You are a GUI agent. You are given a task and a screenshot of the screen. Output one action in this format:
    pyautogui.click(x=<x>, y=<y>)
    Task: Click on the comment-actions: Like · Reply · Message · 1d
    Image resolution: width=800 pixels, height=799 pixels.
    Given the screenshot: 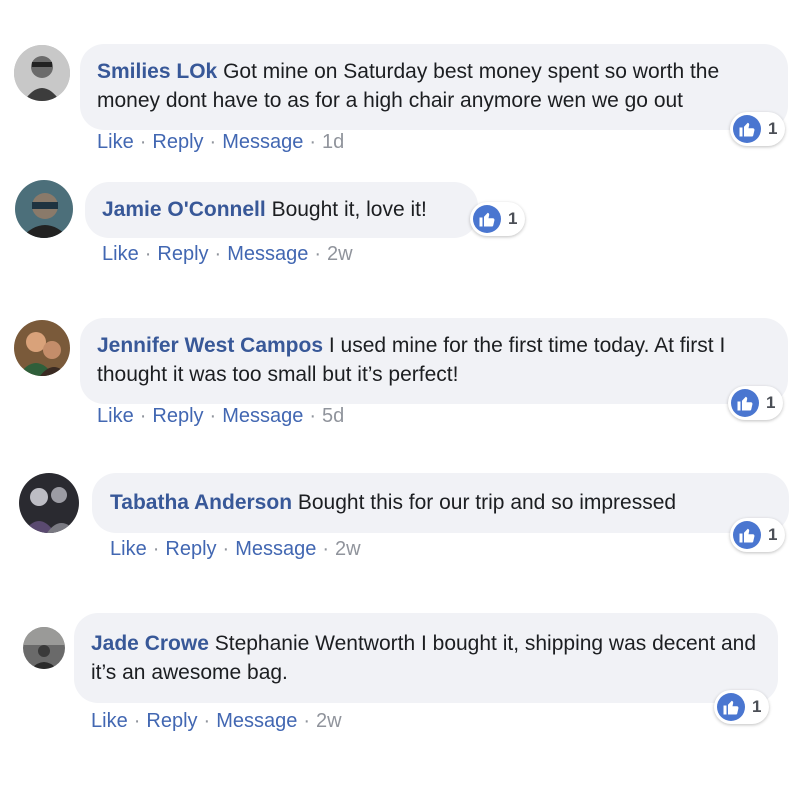 What is the action you would take?
    pyautogui.click(x=220, y=142)
    